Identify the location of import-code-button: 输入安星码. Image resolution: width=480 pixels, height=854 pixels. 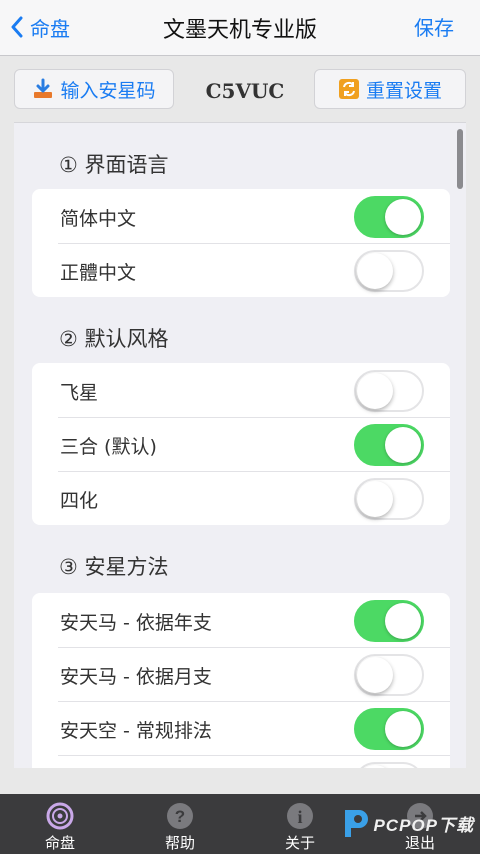
(94, 89).